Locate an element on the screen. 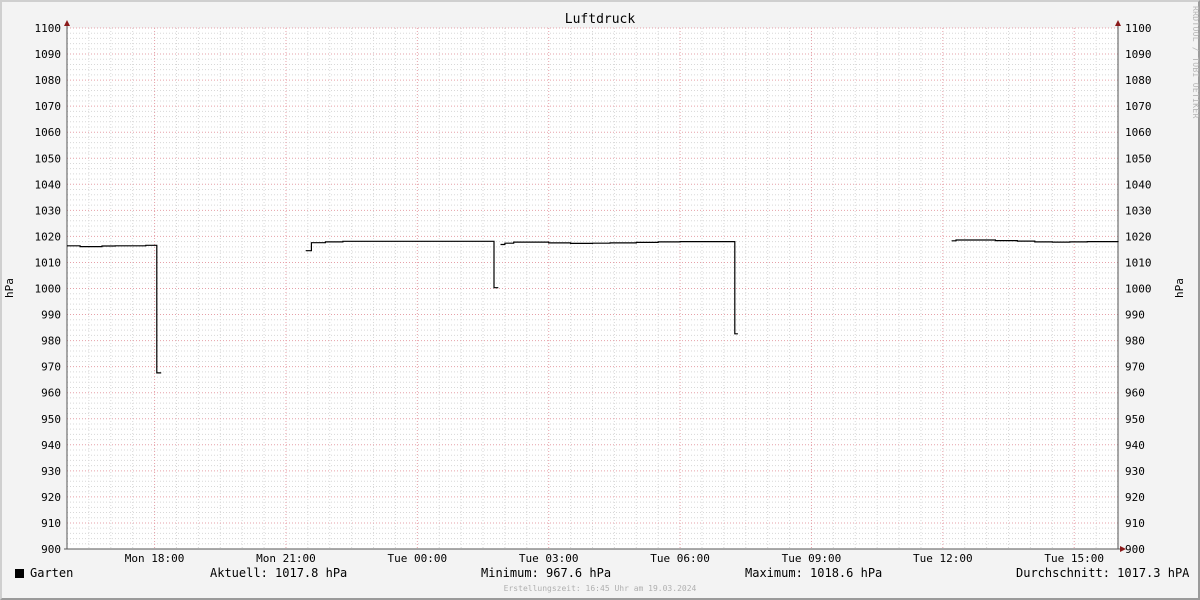  y-tick-label-right: 1090 is located at coordinates (1138, 54).